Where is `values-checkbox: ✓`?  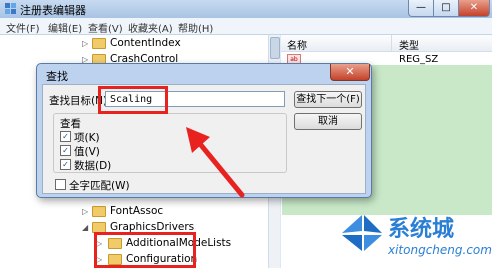
values-checkbox: ✓ is located at coordinates (65, 150).